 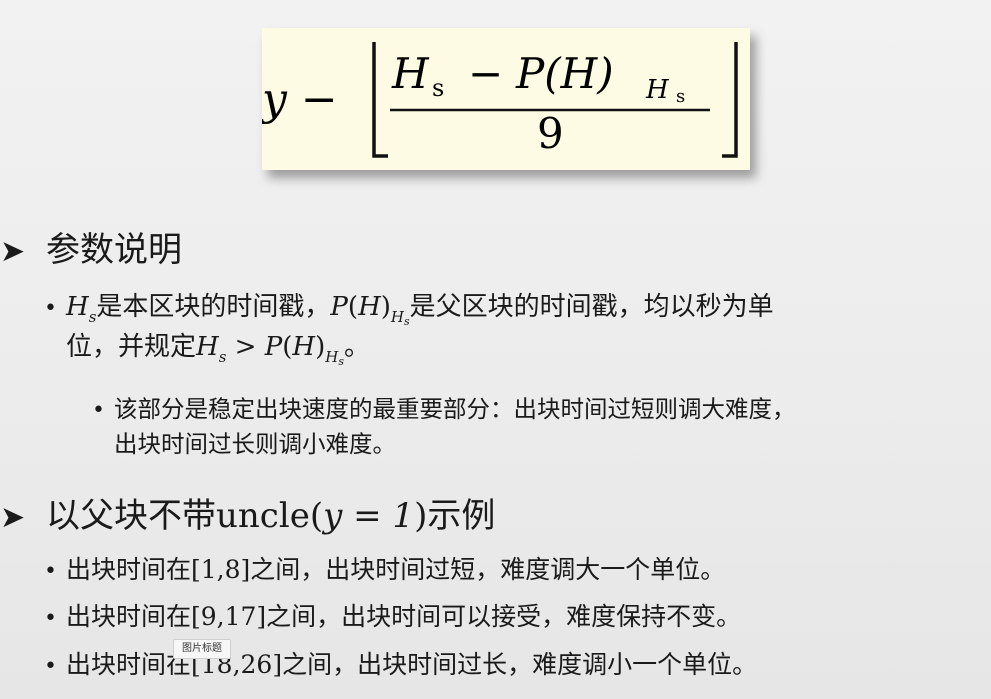 I want to click on list-item: • 出块时间在[1,8]之间，出块时间过短，难度调大一个单位。, so click(x=384, y=570).